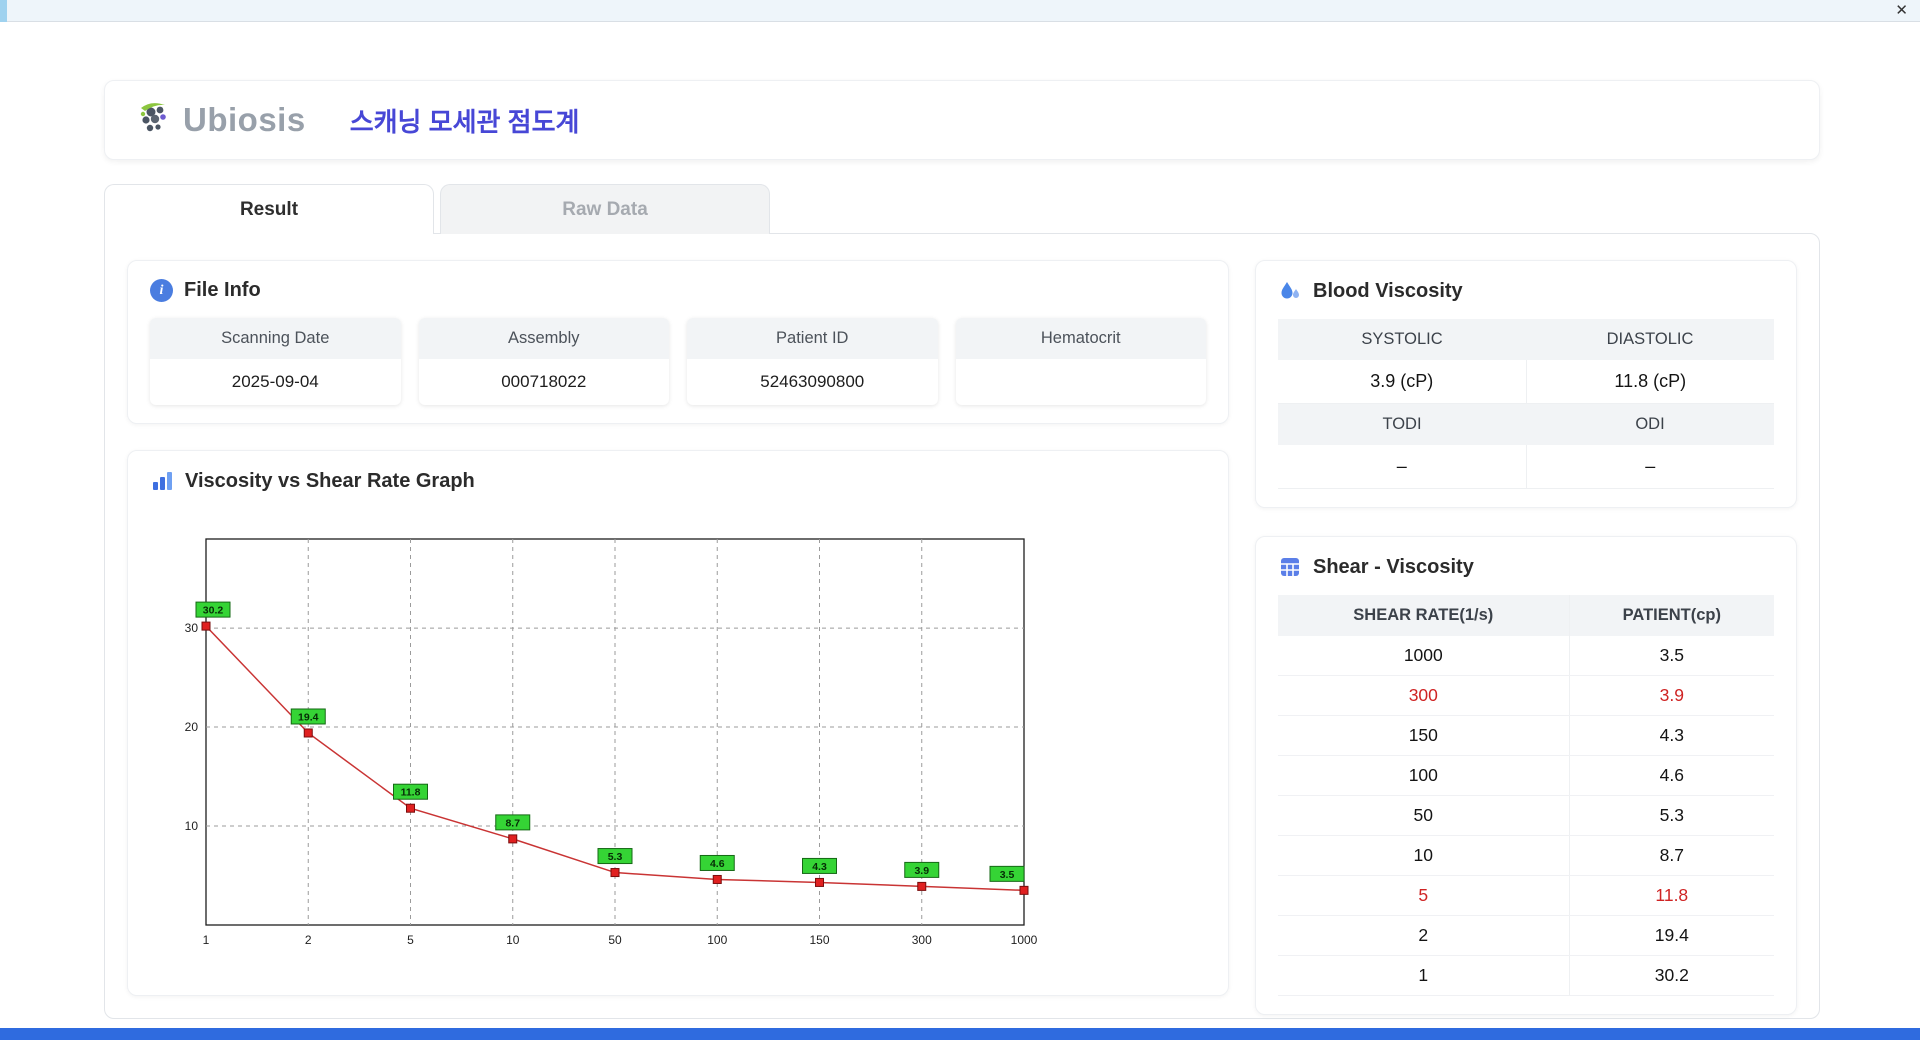 Image resolution: width=1920 pixels, height=1040 pixels. What do you see at coordinates (819, 867) in the screenshot?
I see `svg-text: 4.3` at bounding box center [819, 867].